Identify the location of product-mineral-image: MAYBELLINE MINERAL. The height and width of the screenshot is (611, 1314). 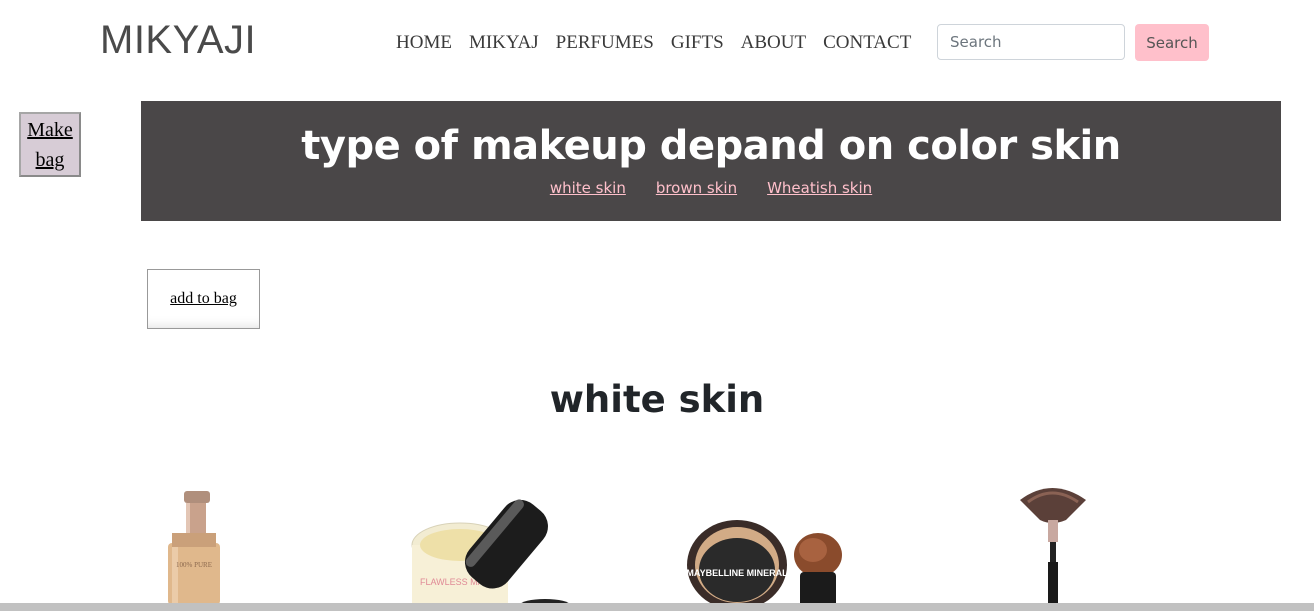
(770, 560).